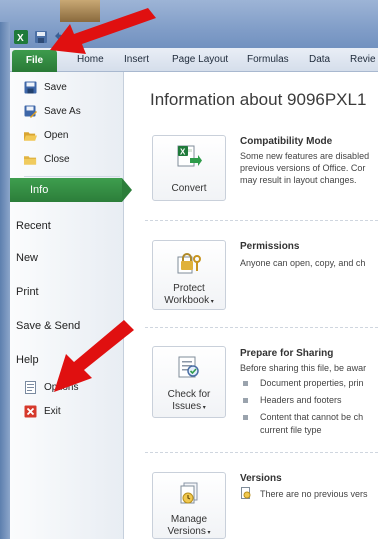 The width and height of the screenshot is (378, 539). What do you see at coordinates (312, 417) in the screenshot?
I see `bullet-text: Content that cannot be ch` at bounding box center [312, 417].